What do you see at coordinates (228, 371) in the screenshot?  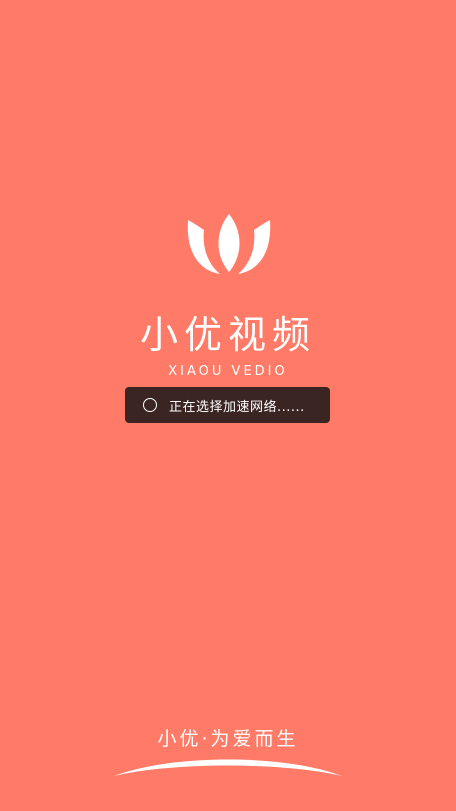 I see `app-name-english: XIAOU VEDIO` at bounding box center [228, 371].